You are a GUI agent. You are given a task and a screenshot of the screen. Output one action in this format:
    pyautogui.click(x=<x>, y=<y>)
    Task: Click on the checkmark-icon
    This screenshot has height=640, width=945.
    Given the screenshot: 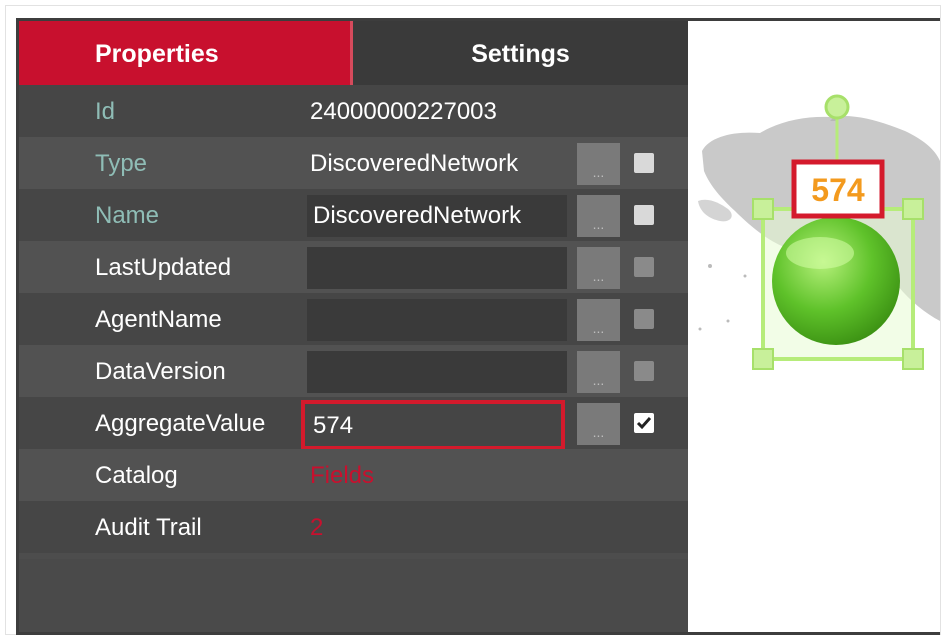 What is the action you would take?
    pyautogui.click(x=644, y=423)
    